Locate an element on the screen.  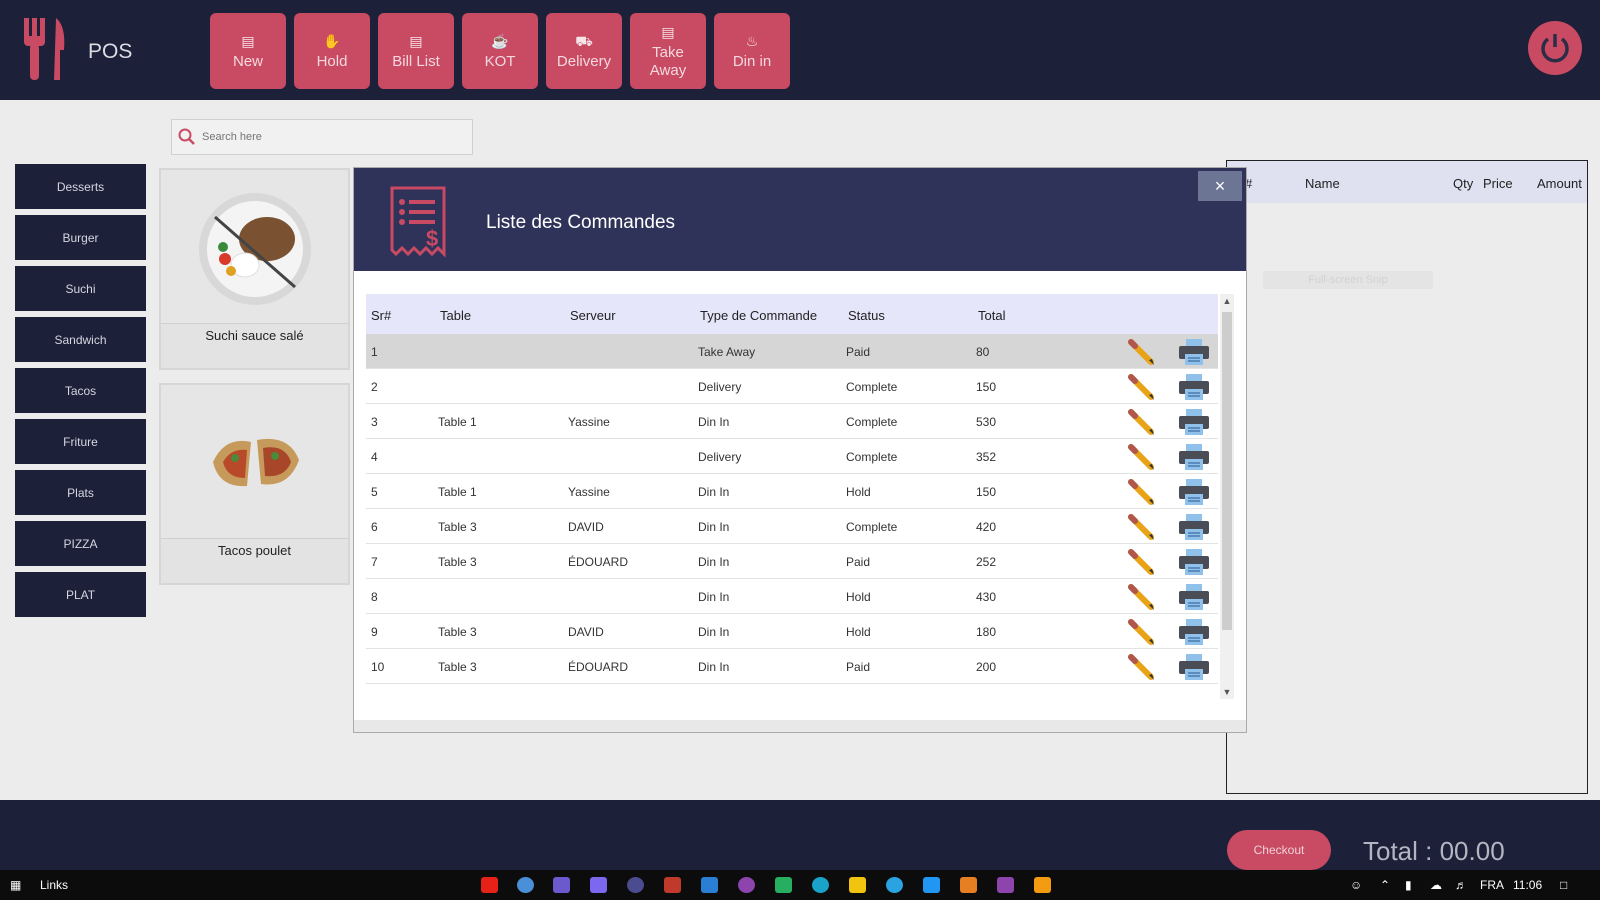
youtube-icon is located at coordinates (489, 885).